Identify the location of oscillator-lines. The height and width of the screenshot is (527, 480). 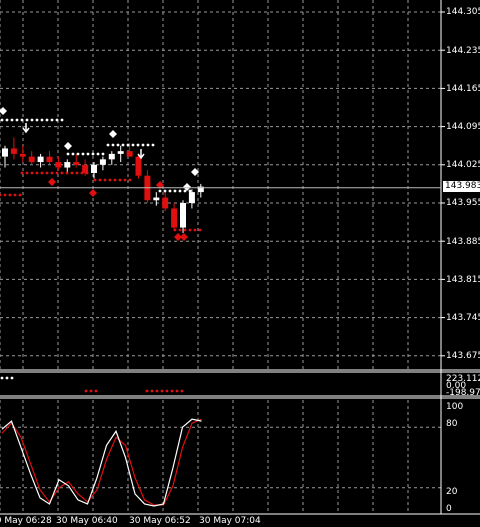
(101, 462).